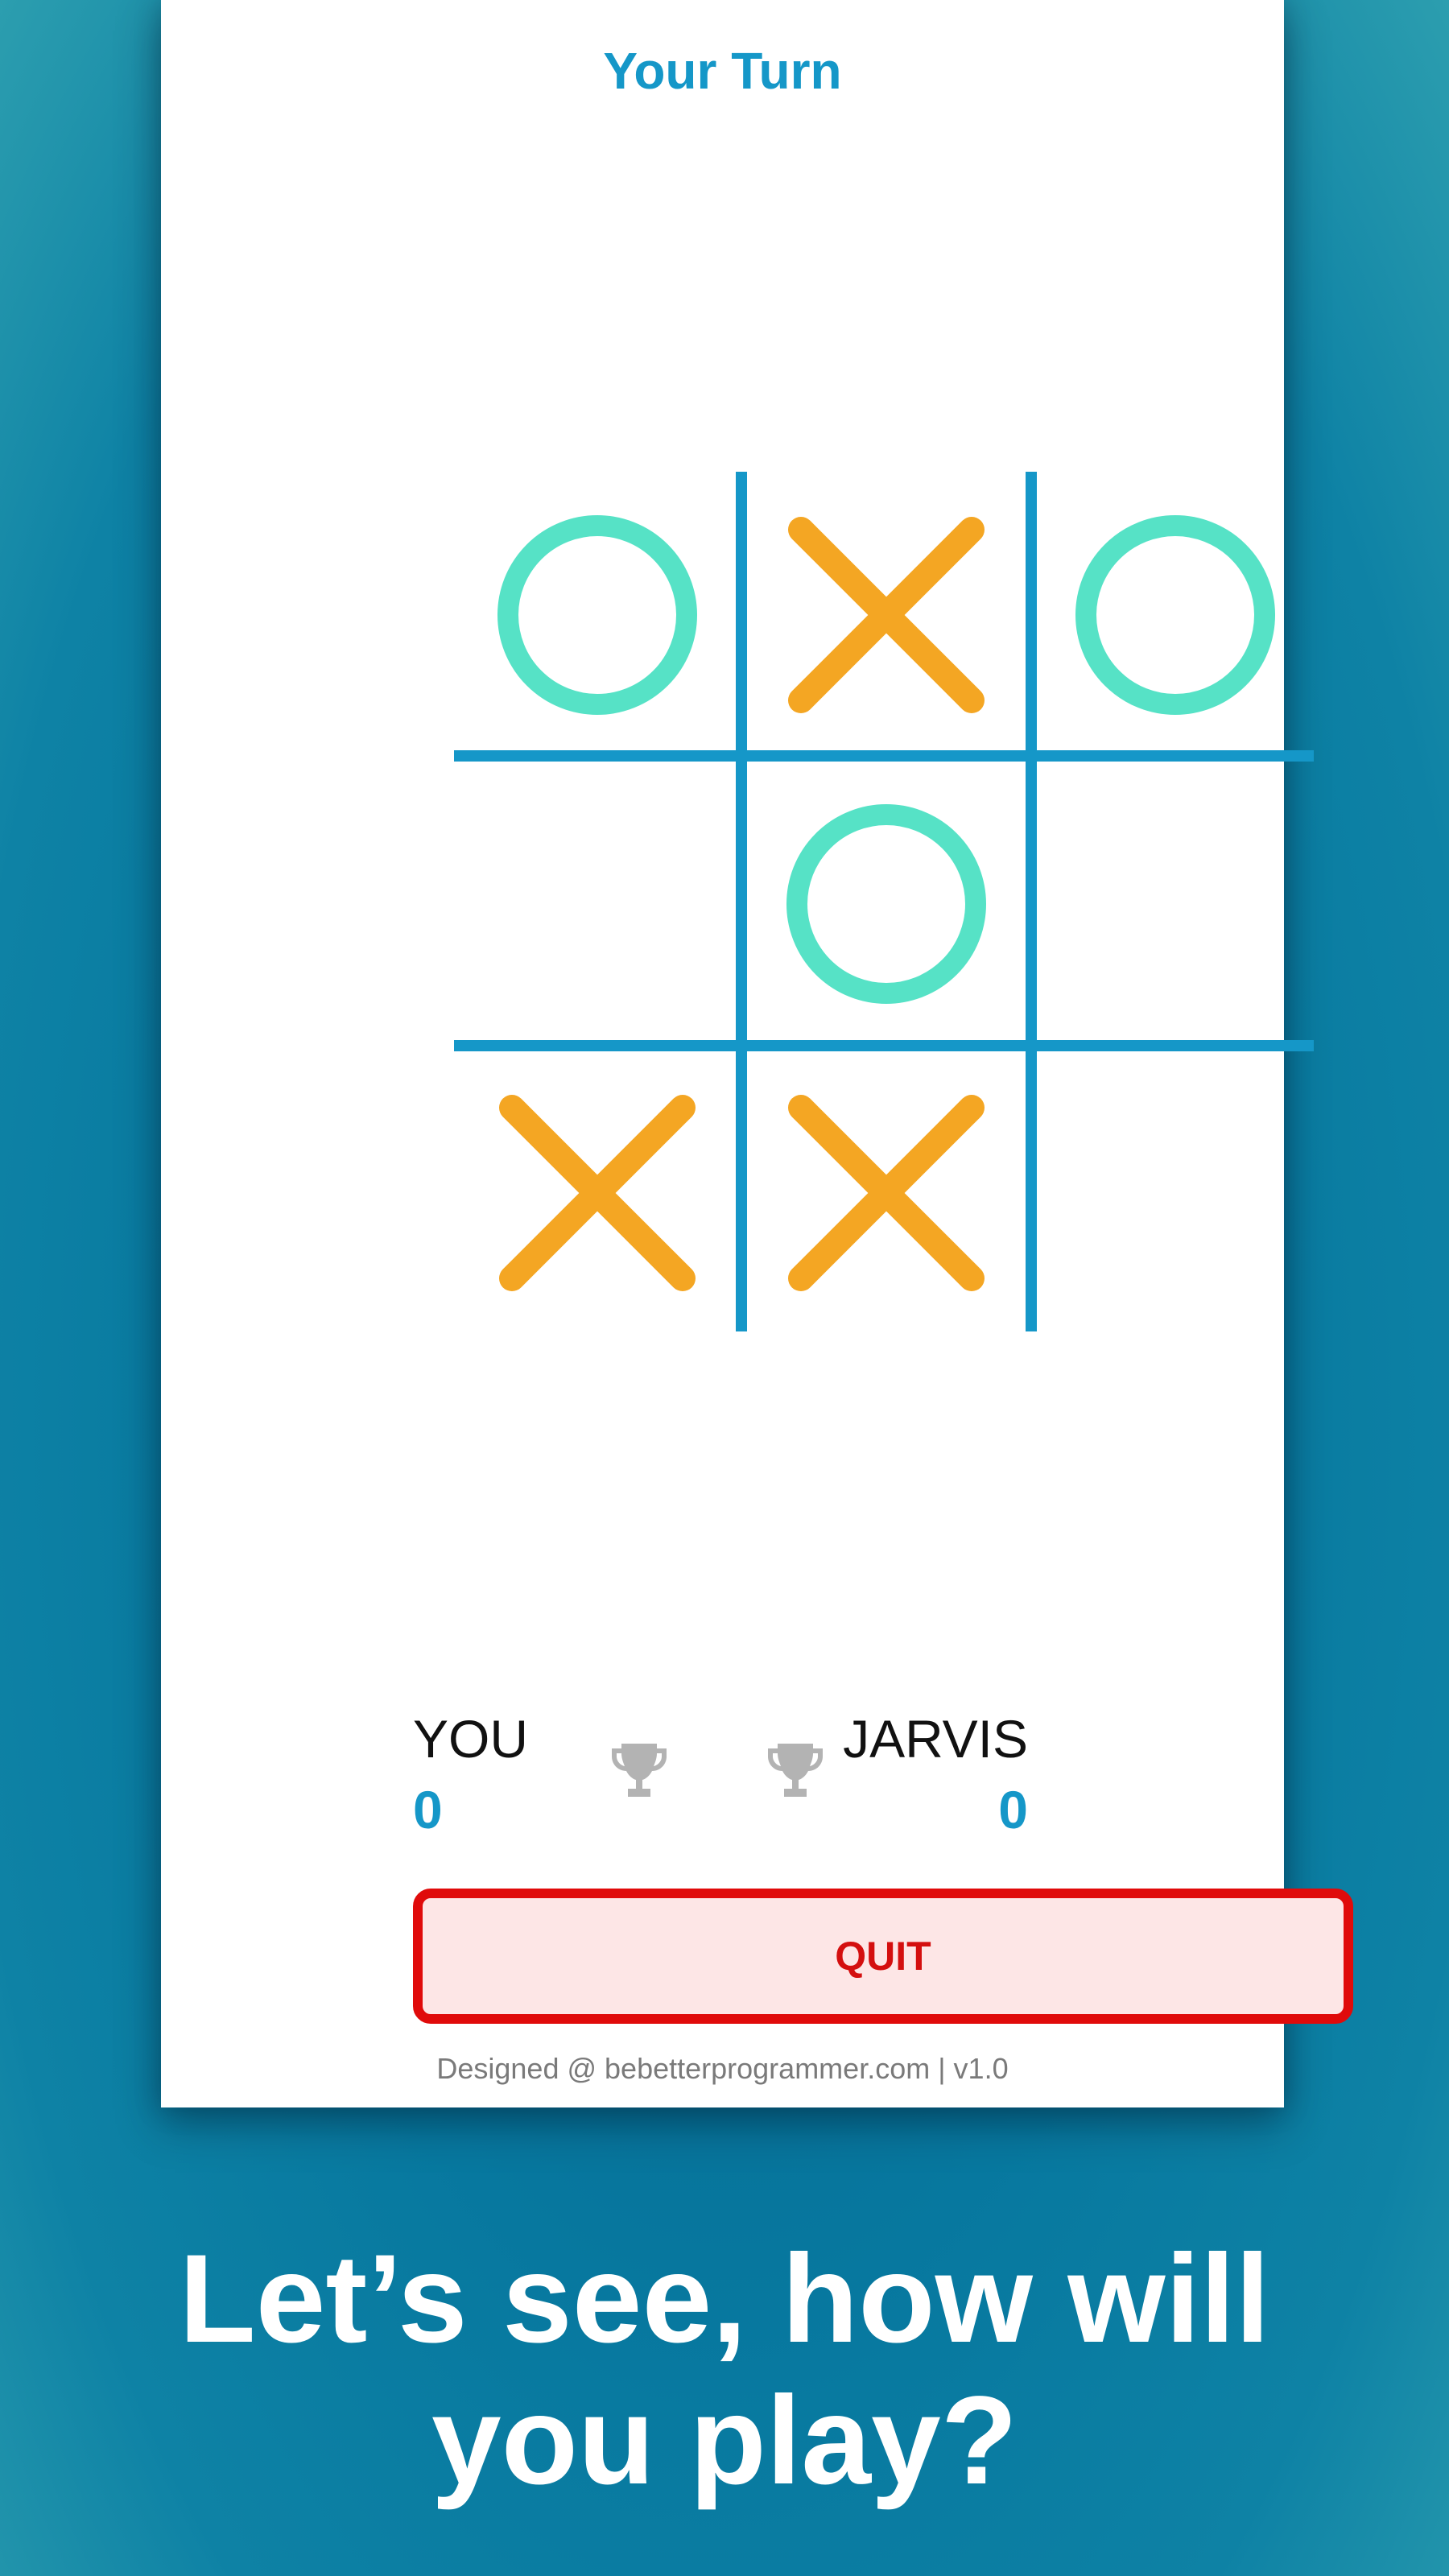 The image size is (1449, 2576). What do you see at coordinates (722, 71) in the screenshot?
I see `turn-indicator: Your Turn` at bounding box center [722, 71].